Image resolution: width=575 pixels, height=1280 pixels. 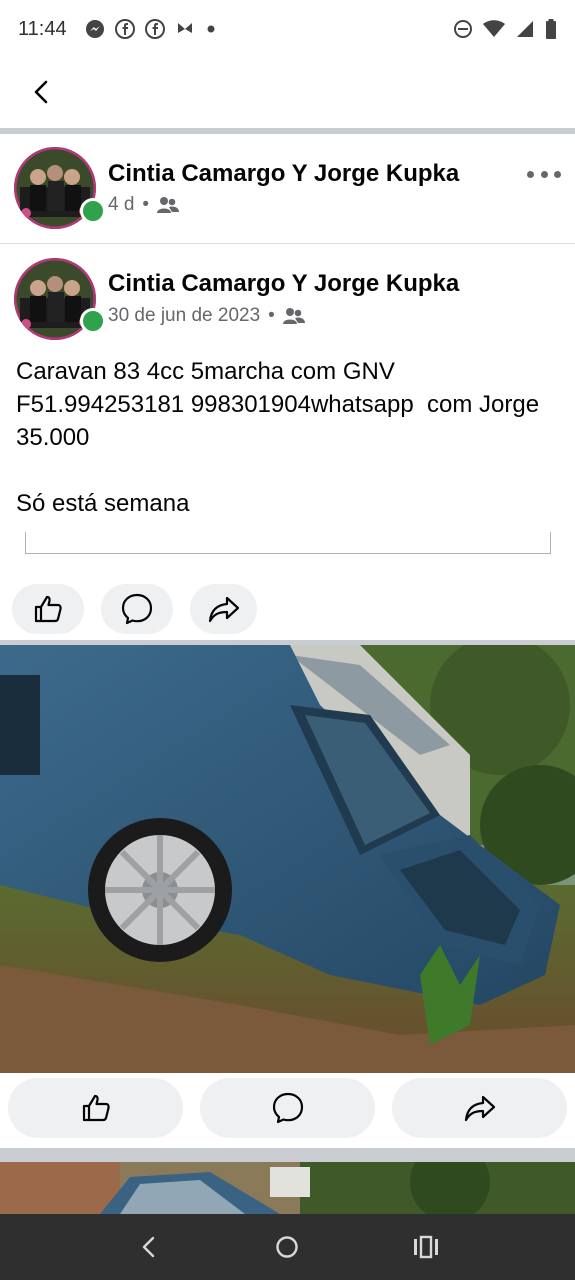 I want to click on chevron-left-icon, so click(x=41, y=92).